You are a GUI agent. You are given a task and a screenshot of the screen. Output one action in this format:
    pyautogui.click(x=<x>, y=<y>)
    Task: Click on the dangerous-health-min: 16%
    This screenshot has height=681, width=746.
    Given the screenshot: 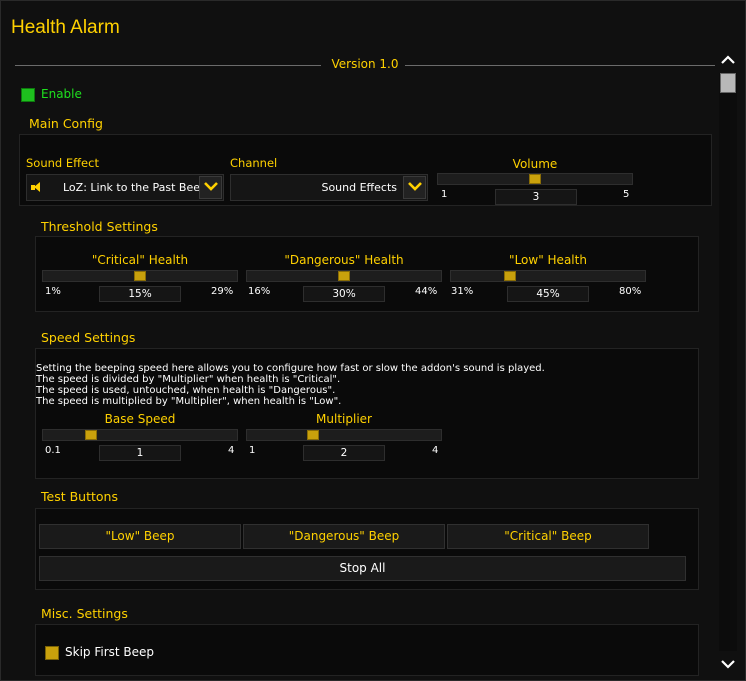 What is the action you would take?
    pyautogui.click(x=259, y=291)
    